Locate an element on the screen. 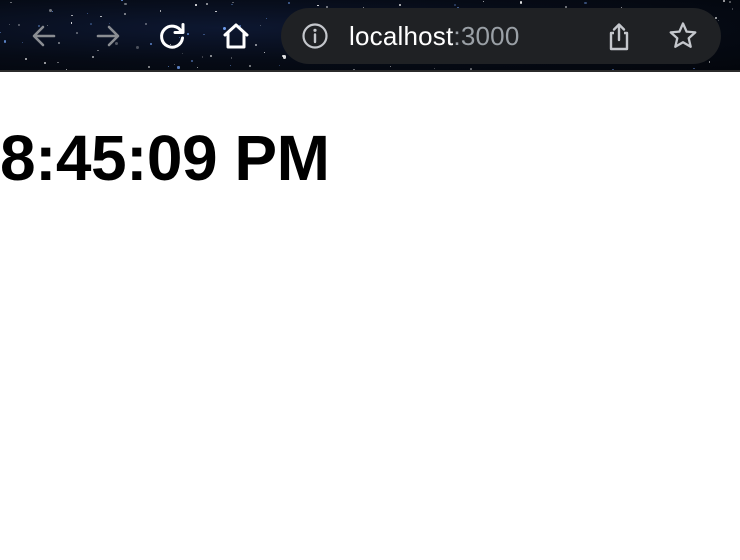 This screenshot has height=560, width=740. url-port: :3000 is located at coordinates (486, 36).